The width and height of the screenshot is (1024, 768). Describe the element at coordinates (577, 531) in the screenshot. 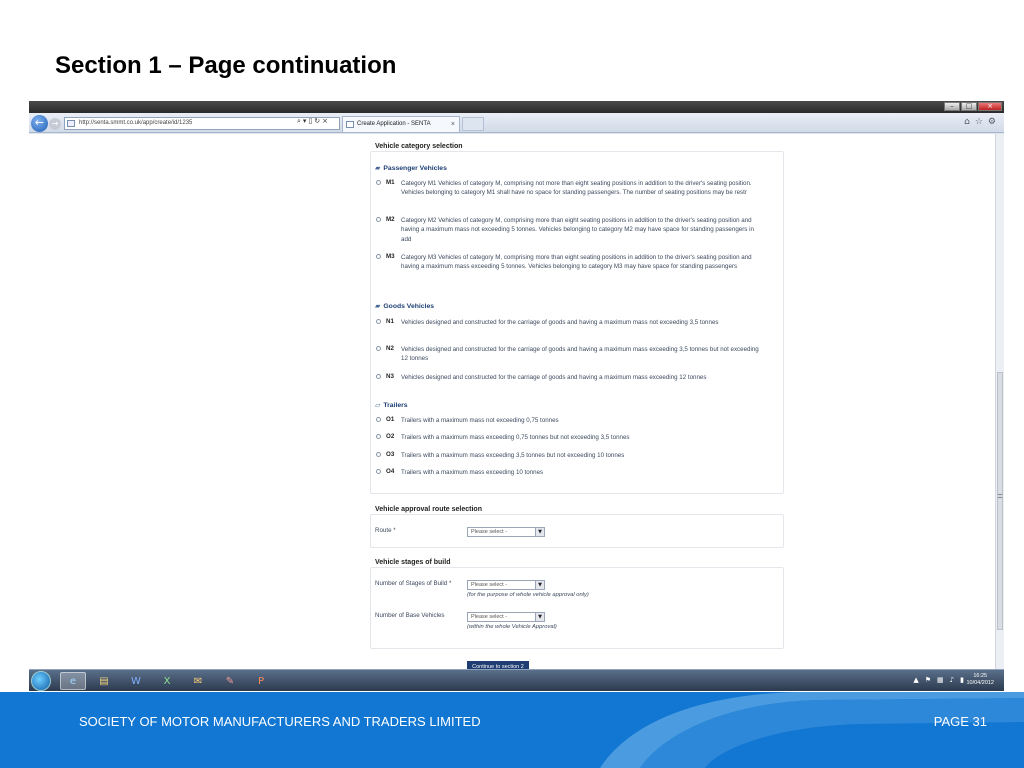

I see `approval-route-panel` at that location.